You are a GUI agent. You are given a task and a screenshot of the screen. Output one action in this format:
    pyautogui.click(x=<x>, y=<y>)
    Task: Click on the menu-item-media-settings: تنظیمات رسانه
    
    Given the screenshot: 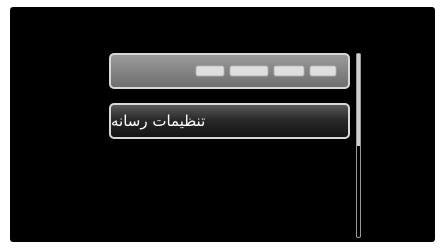 What is the action you would take?
    pyautogui.click(x=229, y=121)
    